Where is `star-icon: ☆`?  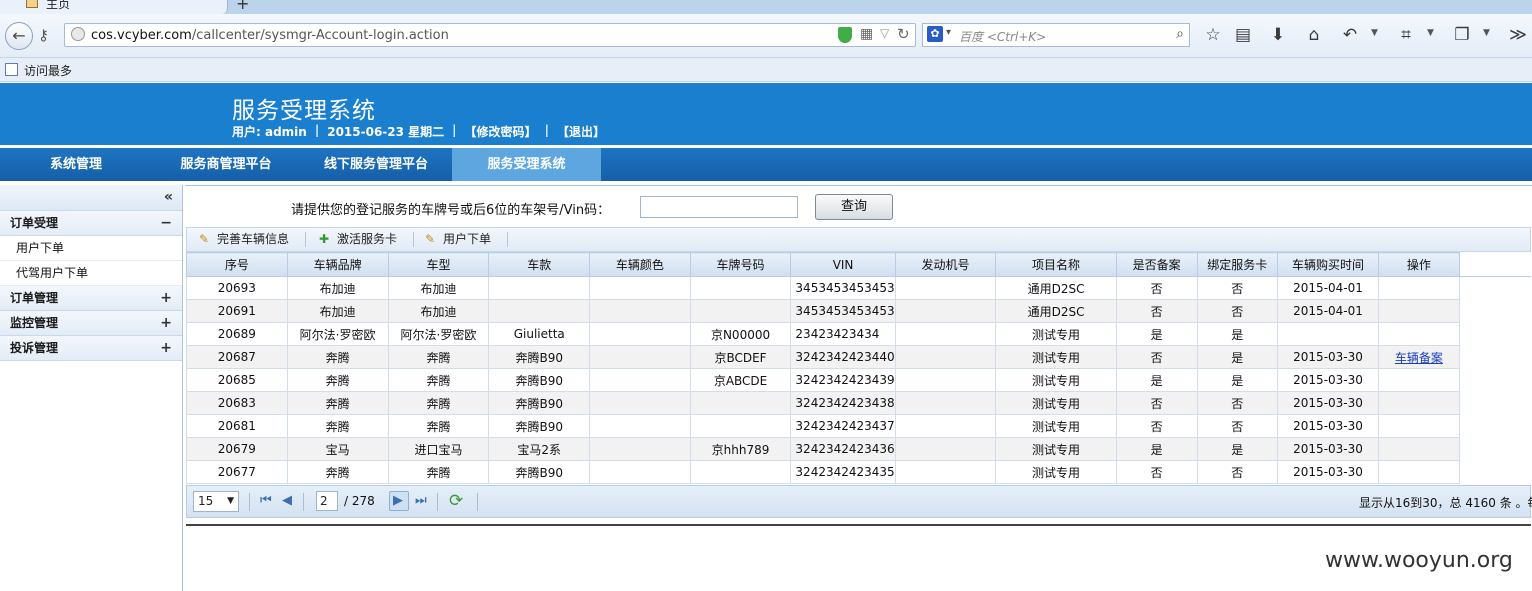 star-icon: ☆ is located at coordinates (1213, 35).